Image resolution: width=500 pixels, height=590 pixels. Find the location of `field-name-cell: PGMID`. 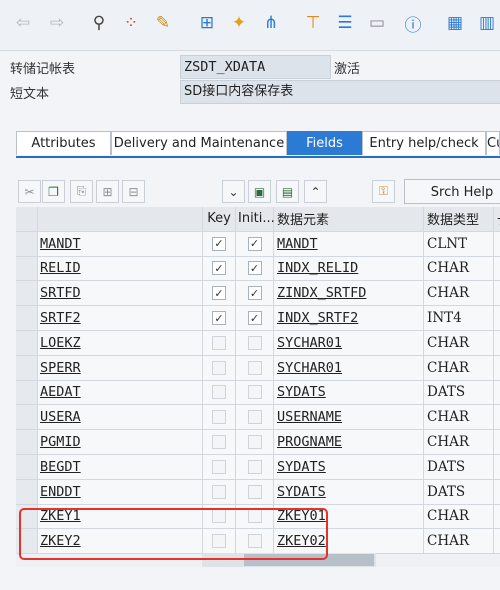

field-name-cell: PGMID is located at coordinates (120, 442).